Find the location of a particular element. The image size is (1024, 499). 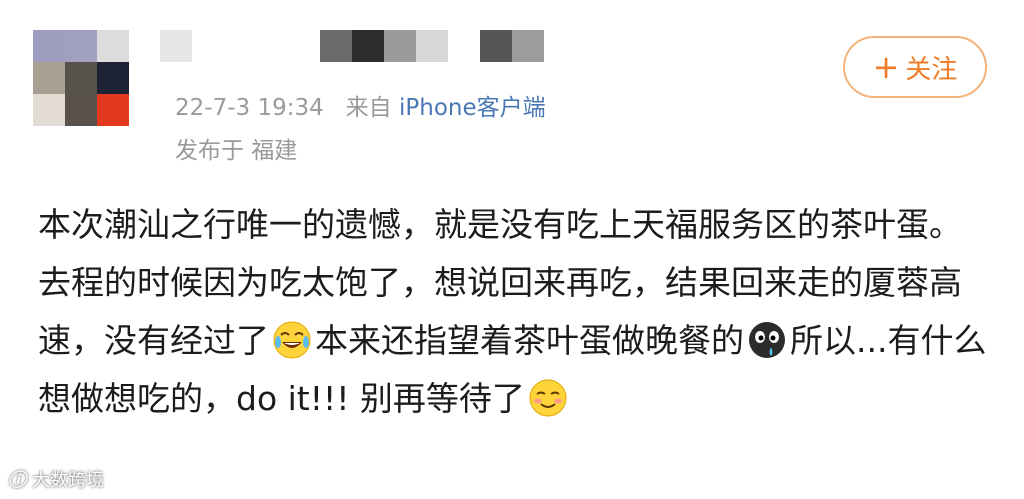

follow-label: 关注 is located at coordinates (931, 69).